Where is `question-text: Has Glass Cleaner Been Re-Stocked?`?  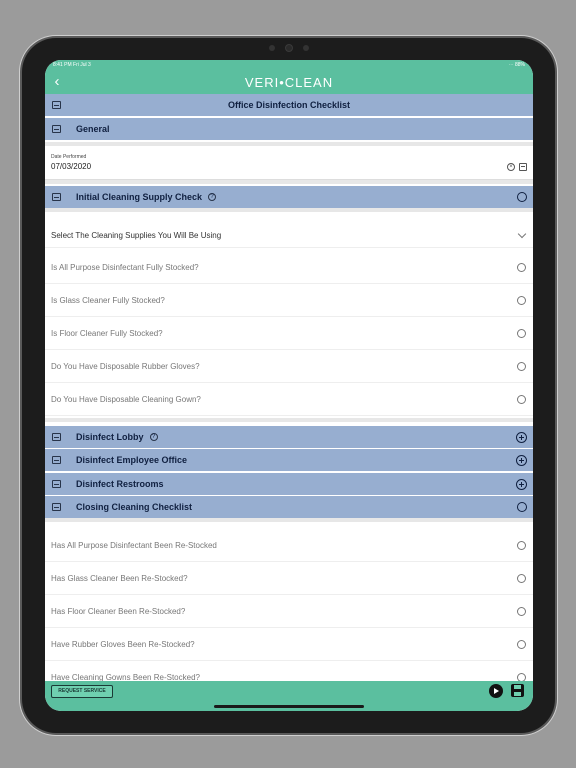 question-text: Has Glass Cleaner Been Re-Stocked? is located at coordinates (119, 578).